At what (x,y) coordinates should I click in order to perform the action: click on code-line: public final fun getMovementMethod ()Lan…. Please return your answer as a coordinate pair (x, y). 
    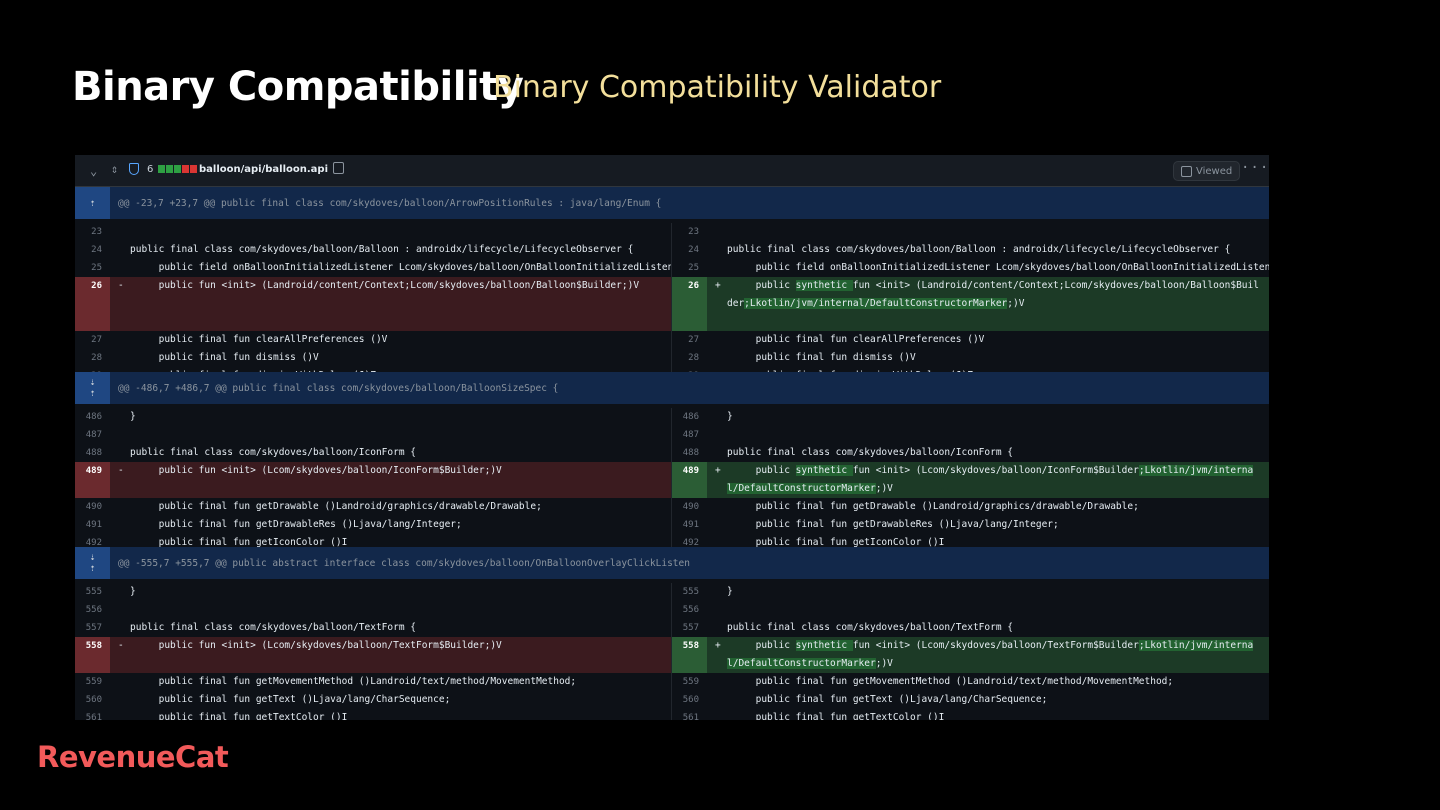
    Looking at the image, I should click on (353, 681).